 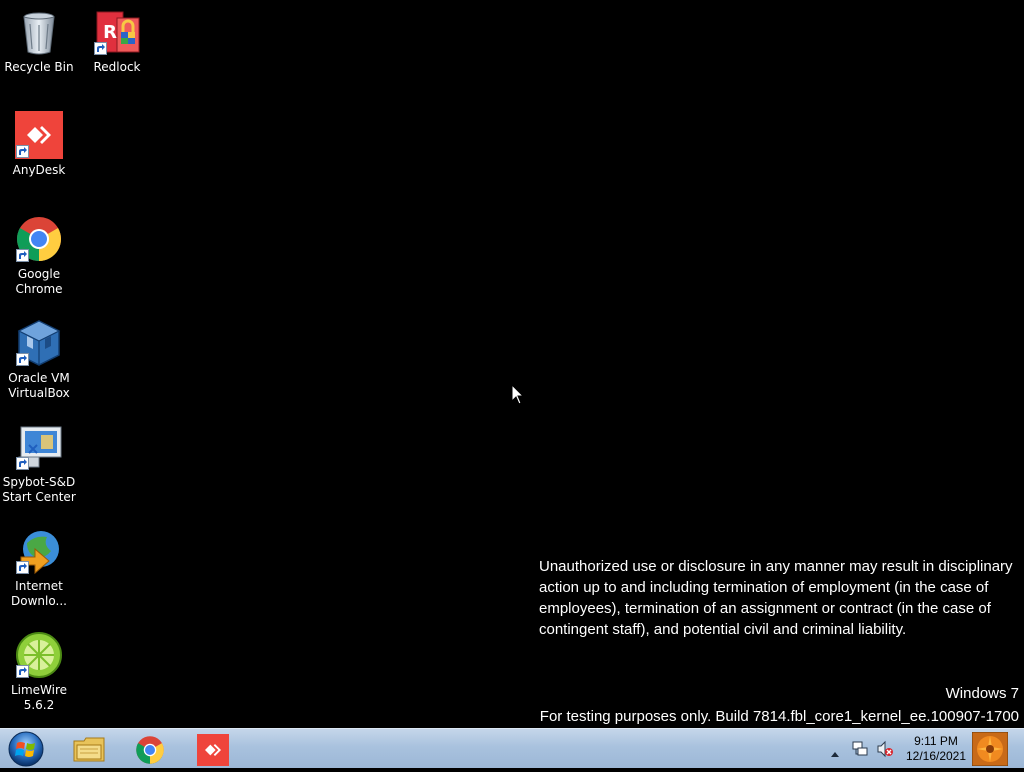 I want to click on desktop-icon-label: Spybot-S&D Start Center, so click(x=39, y=489).